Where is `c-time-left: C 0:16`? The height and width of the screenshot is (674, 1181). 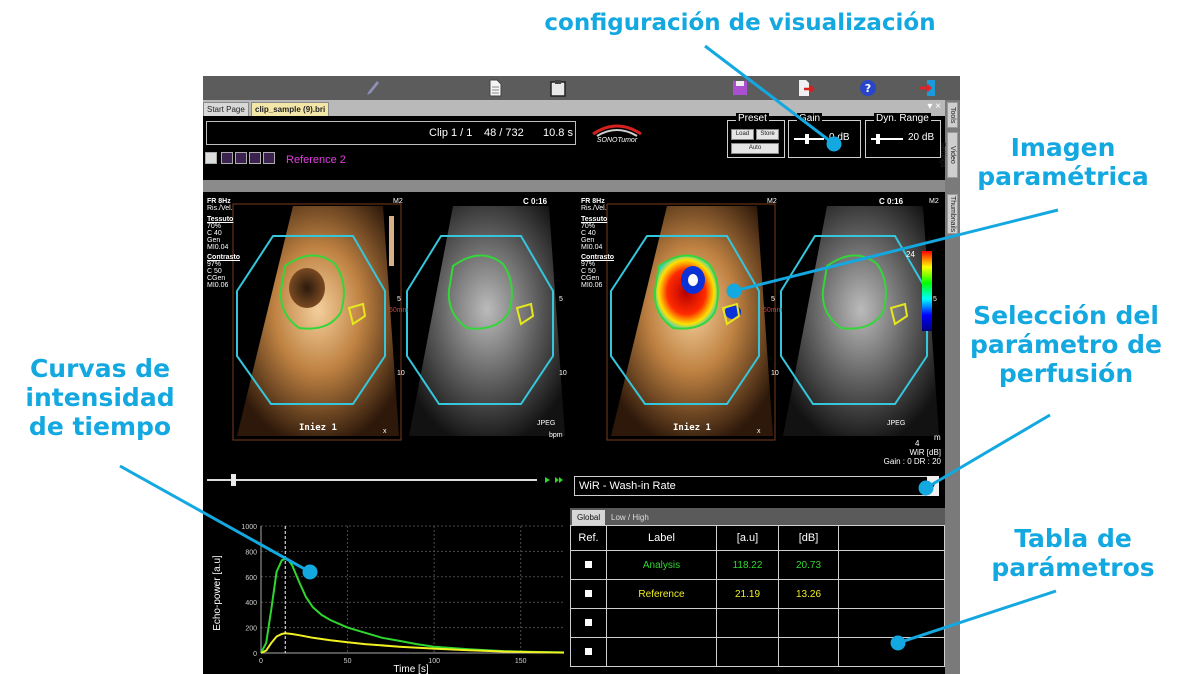
c-time-left: C 0:16 is located at coordinates (535, 201).